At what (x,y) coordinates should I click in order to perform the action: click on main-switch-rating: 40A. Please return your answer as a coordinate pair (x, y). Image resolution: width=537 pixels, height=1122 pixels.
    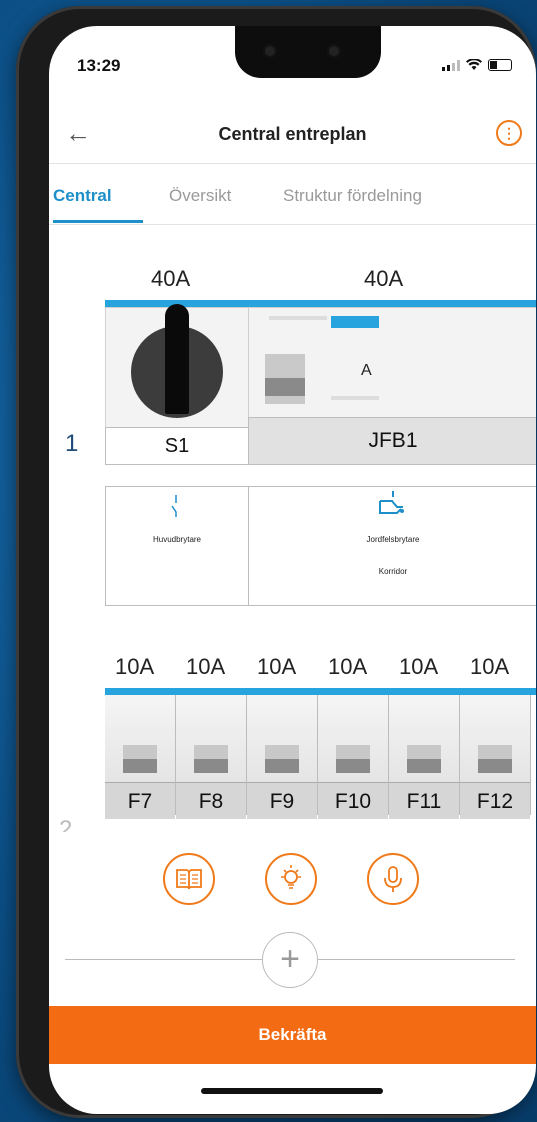
    Looking at the image, I should click on (171, 278).